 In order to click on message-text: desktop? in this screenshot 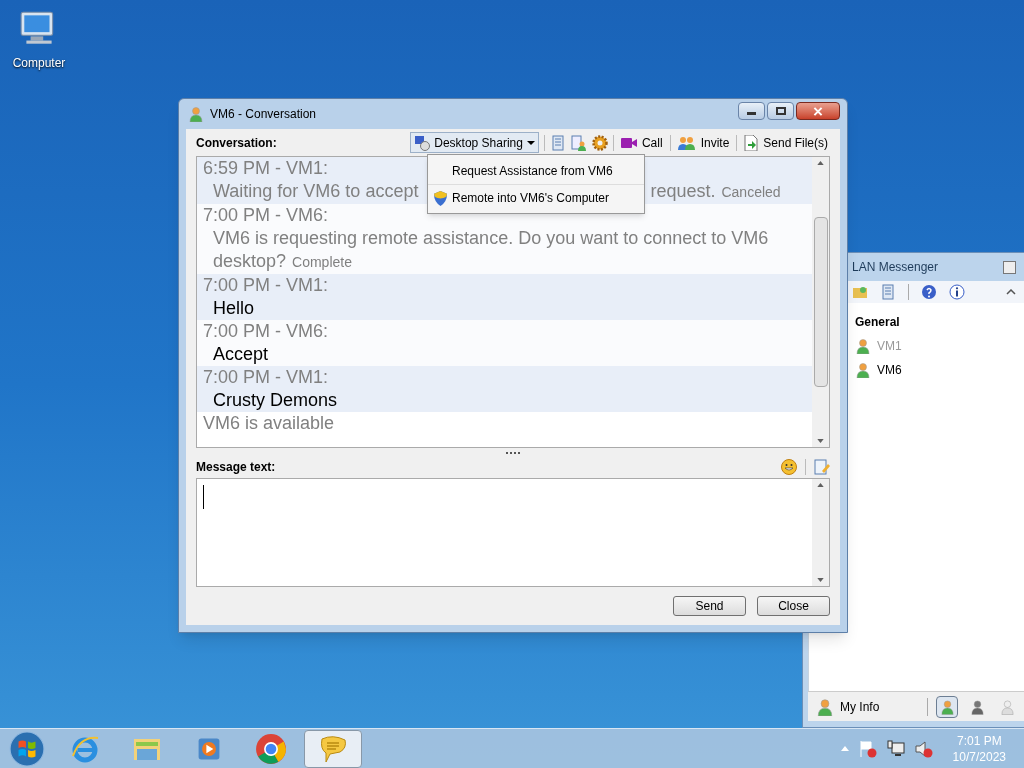, I will do `click(250, 261)`.